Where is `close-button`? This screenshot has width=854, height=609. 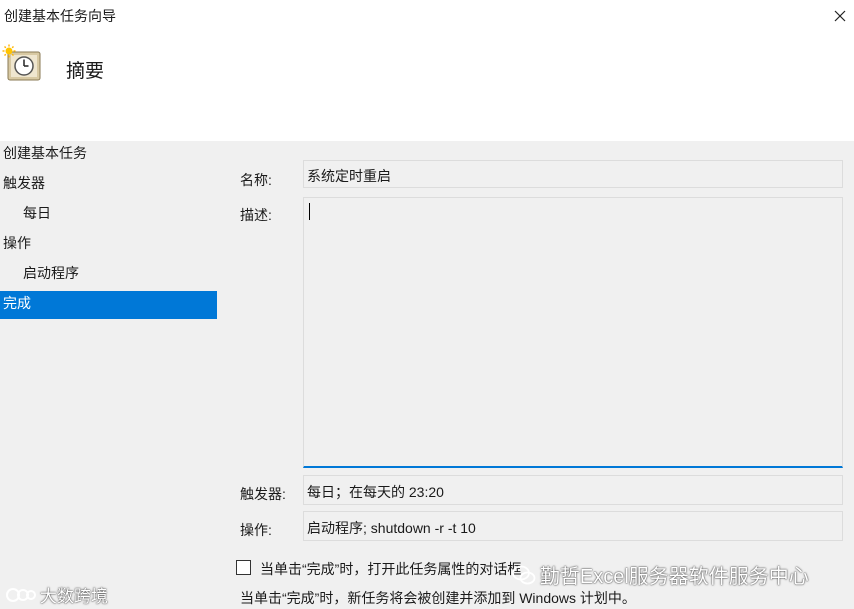 close-button is located at coordinates (840, 16).